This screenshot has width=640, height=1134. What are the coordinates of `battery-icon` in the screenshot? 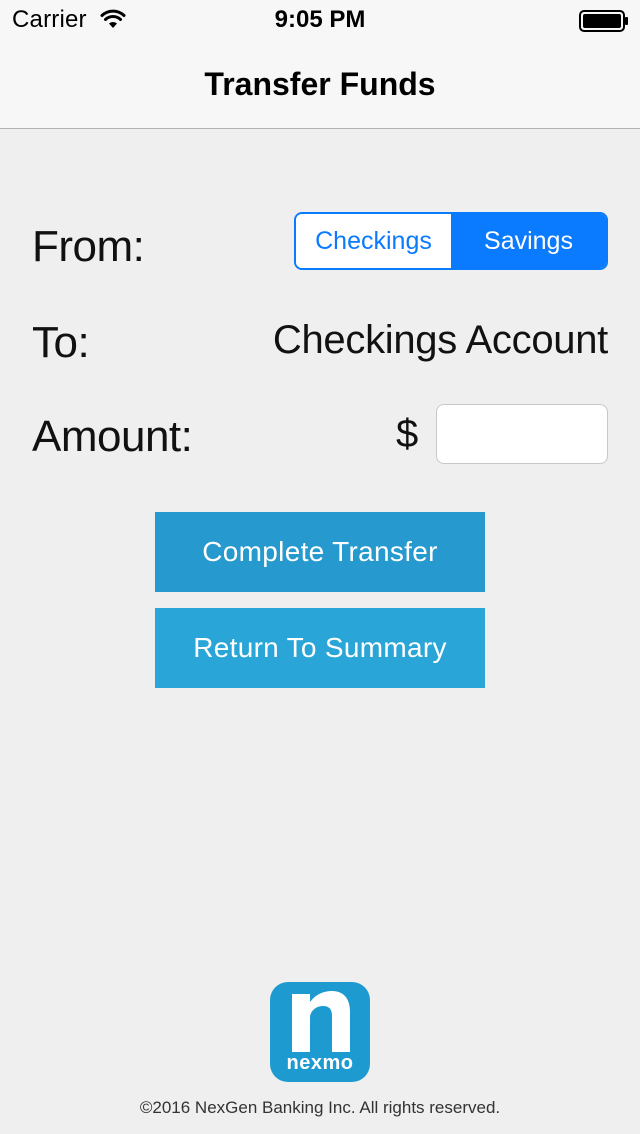 It's located at (603, 21).